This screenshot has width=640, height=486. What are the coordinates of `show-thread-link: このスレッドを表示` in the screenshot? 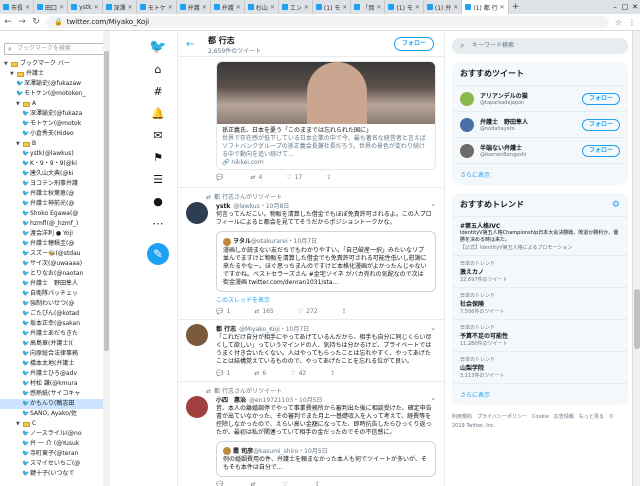 It's located at (326, 299).